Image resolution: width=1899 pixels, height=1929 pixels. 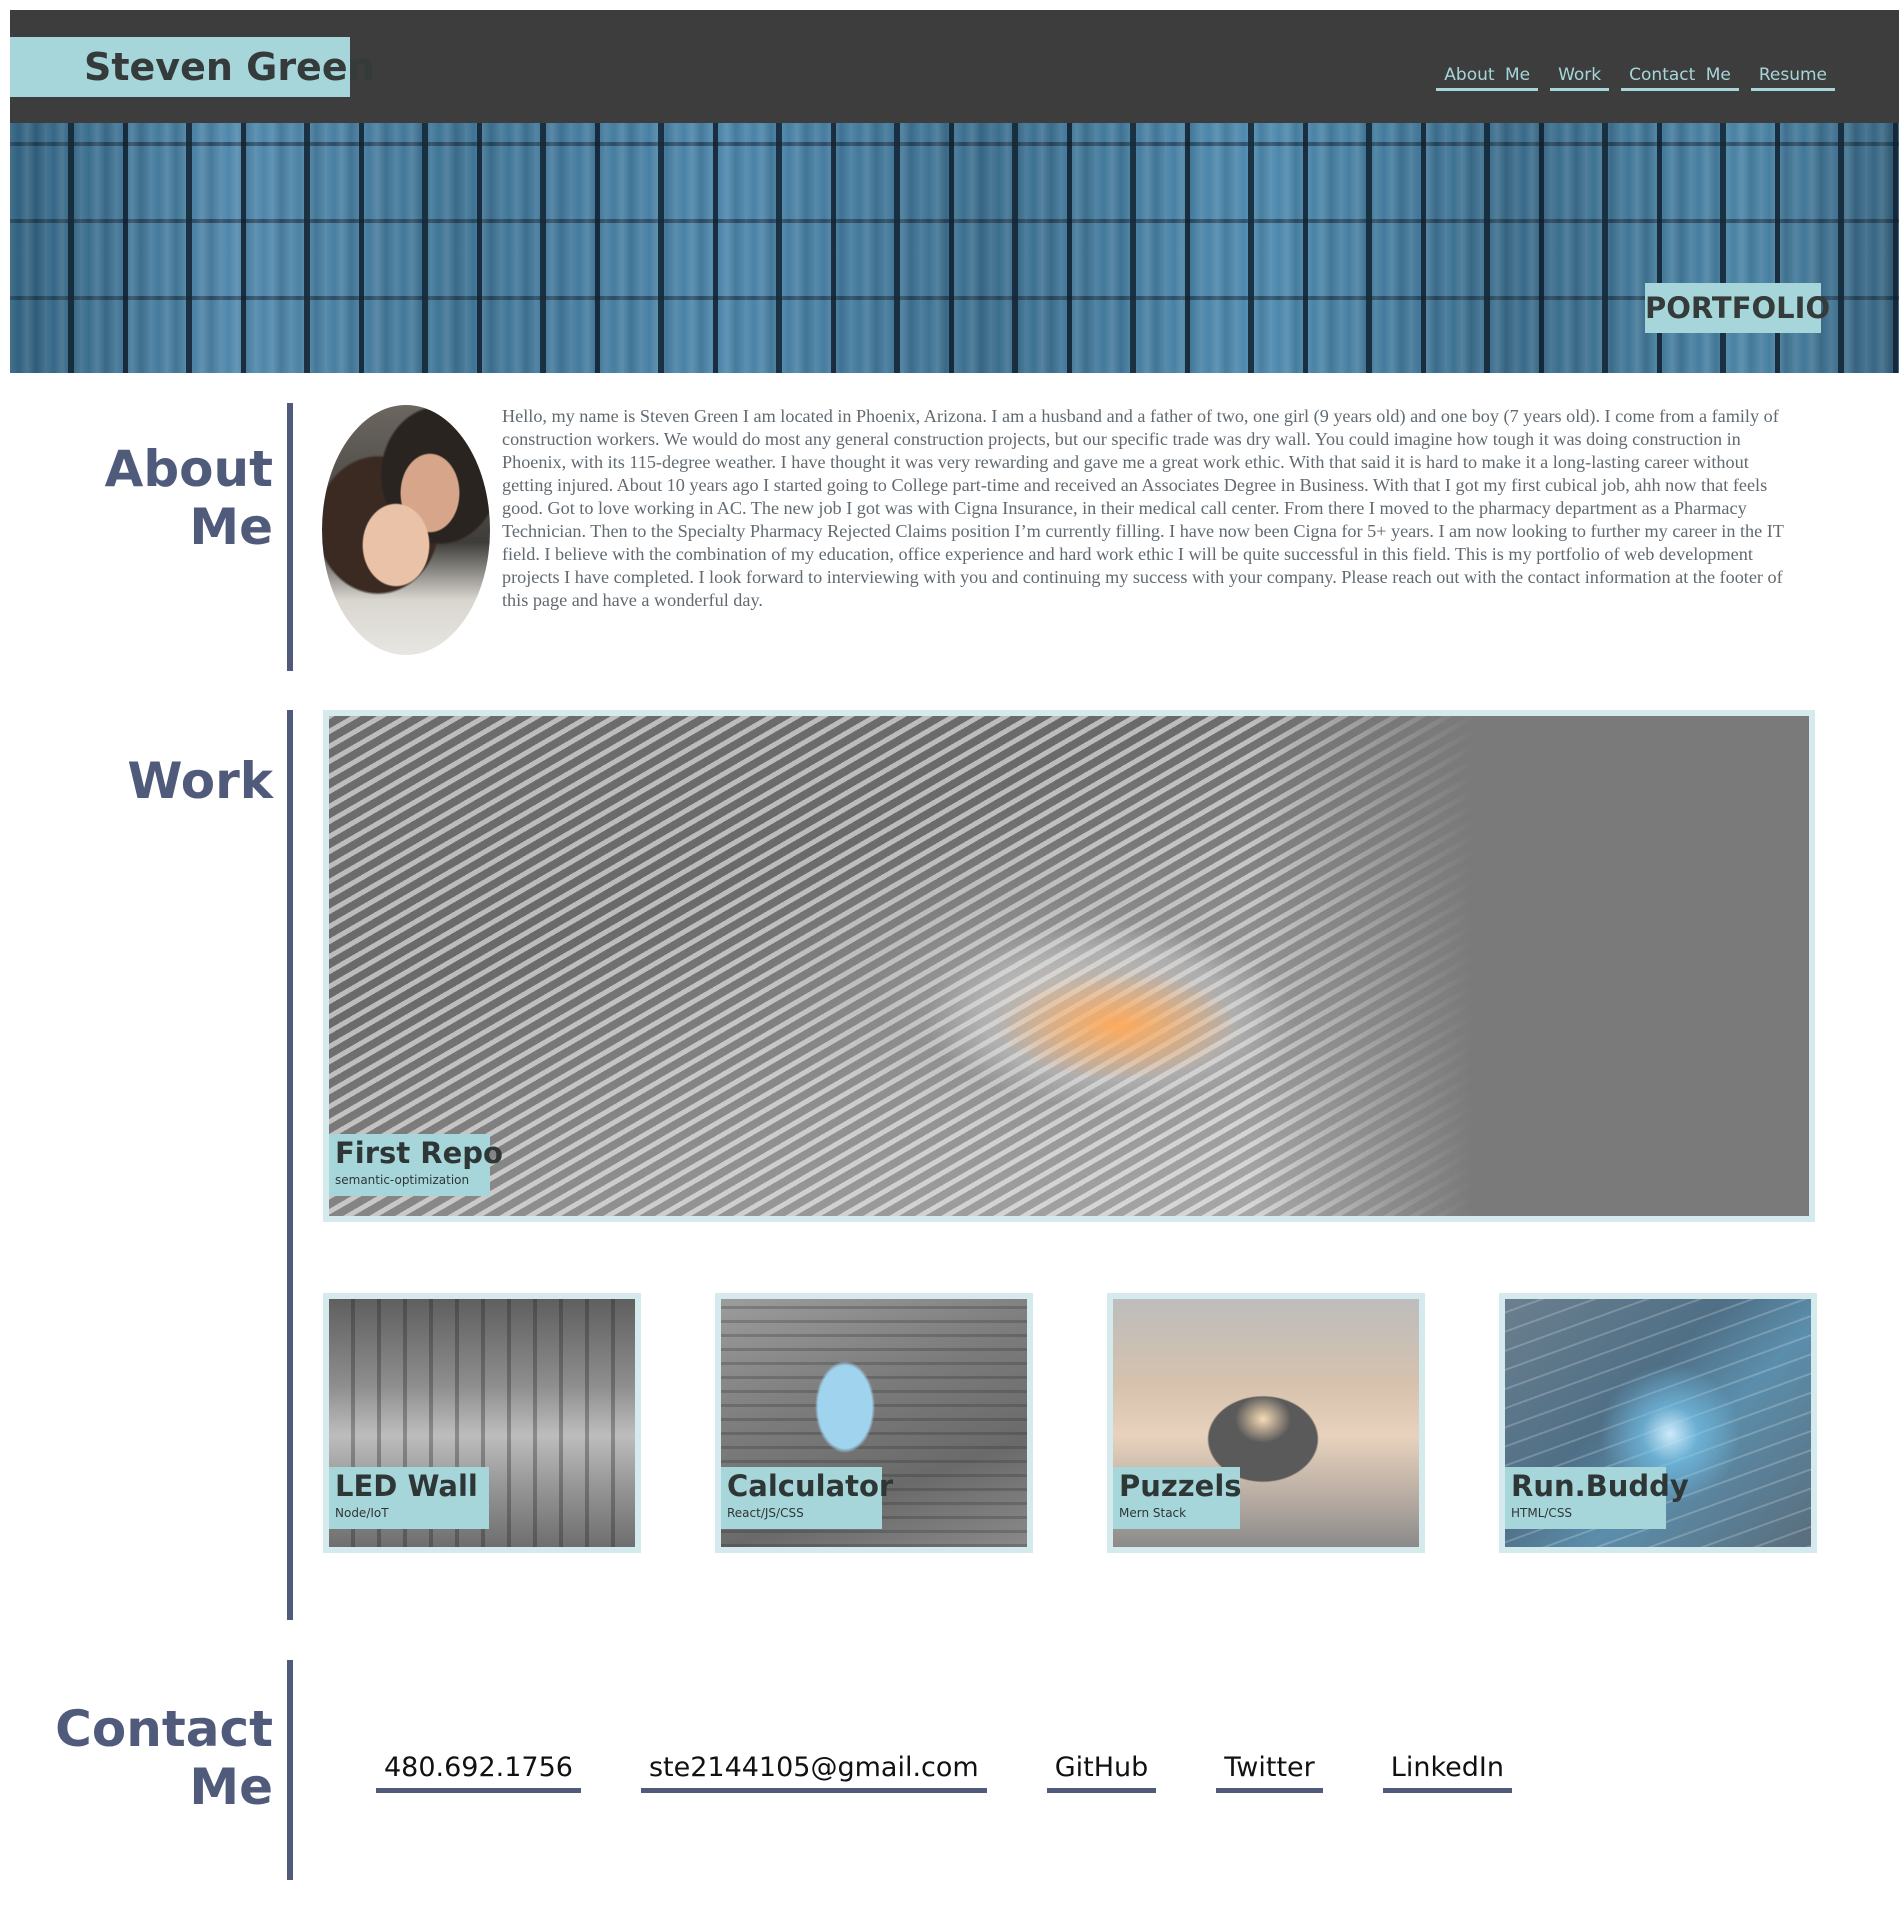 What do you see at coordinates (1447, 1770) in the screenshot?
I see `linkedin-link: LinkedIn` at bounding box center [1447, 1770].